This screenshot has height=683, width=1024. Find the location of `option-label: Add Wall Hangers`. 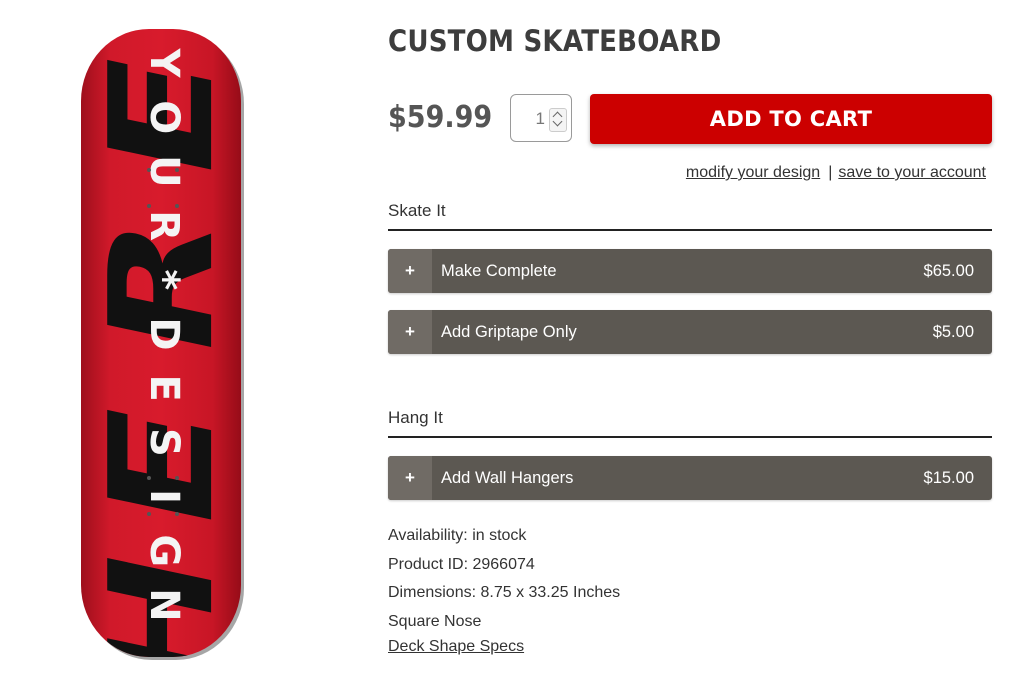

option-label: Add Wall Hangers is located at coordinates (507, 478).